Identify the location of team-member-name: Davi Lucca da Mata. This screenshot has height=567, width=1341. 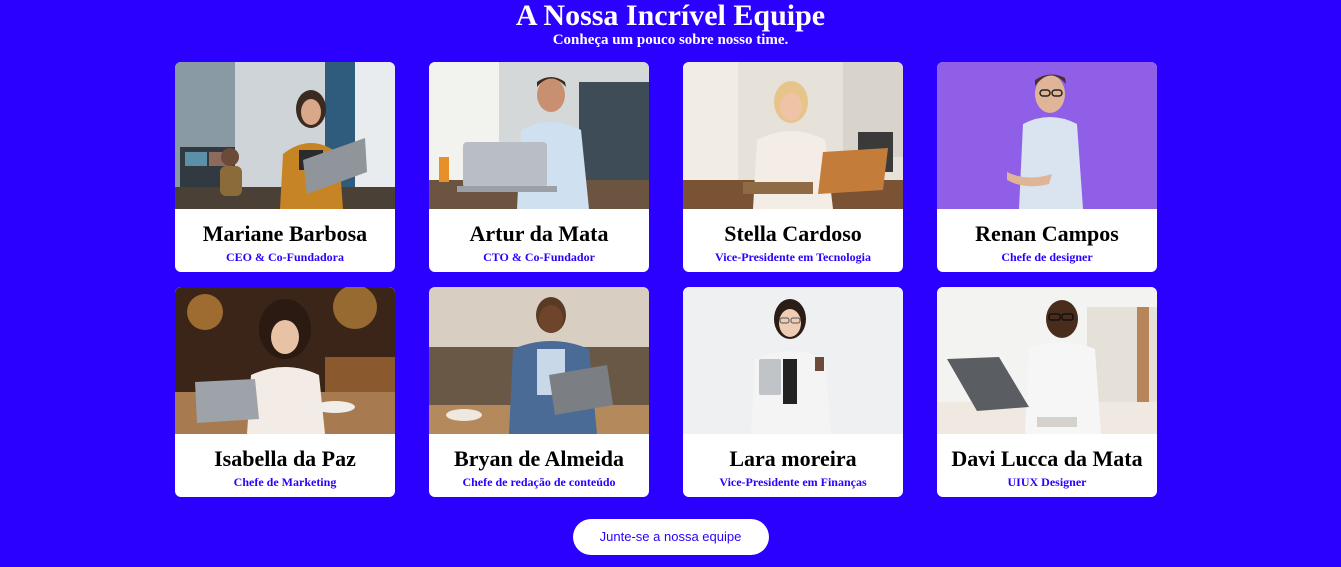
(1047, 458).